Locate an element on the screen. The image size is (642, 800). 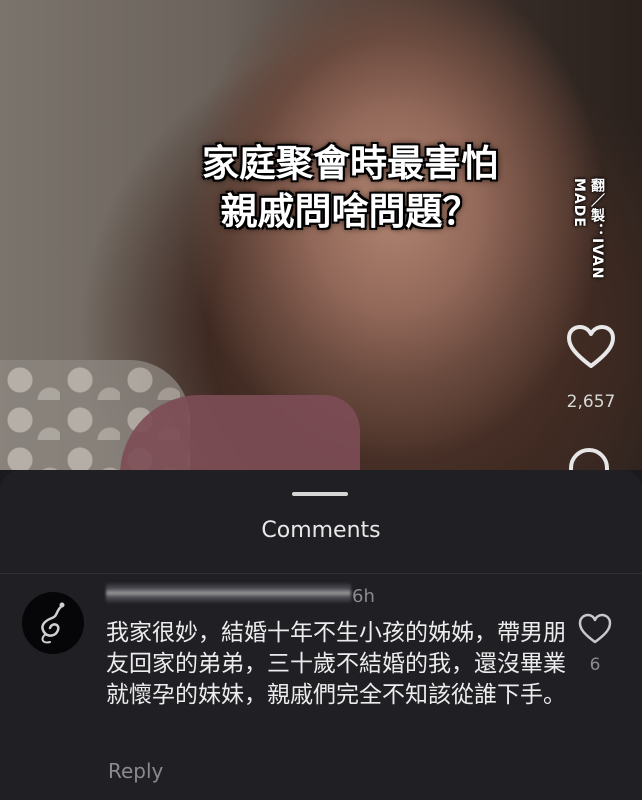
avatar is located at coordinates (53, 623).